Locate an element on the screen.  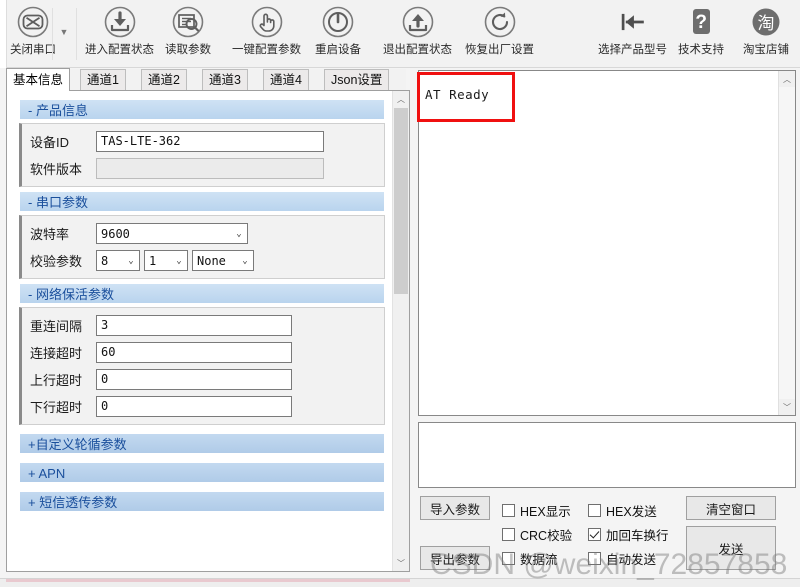
data-bits-select: 8 ⌄ is located at coordinates (118, 260).